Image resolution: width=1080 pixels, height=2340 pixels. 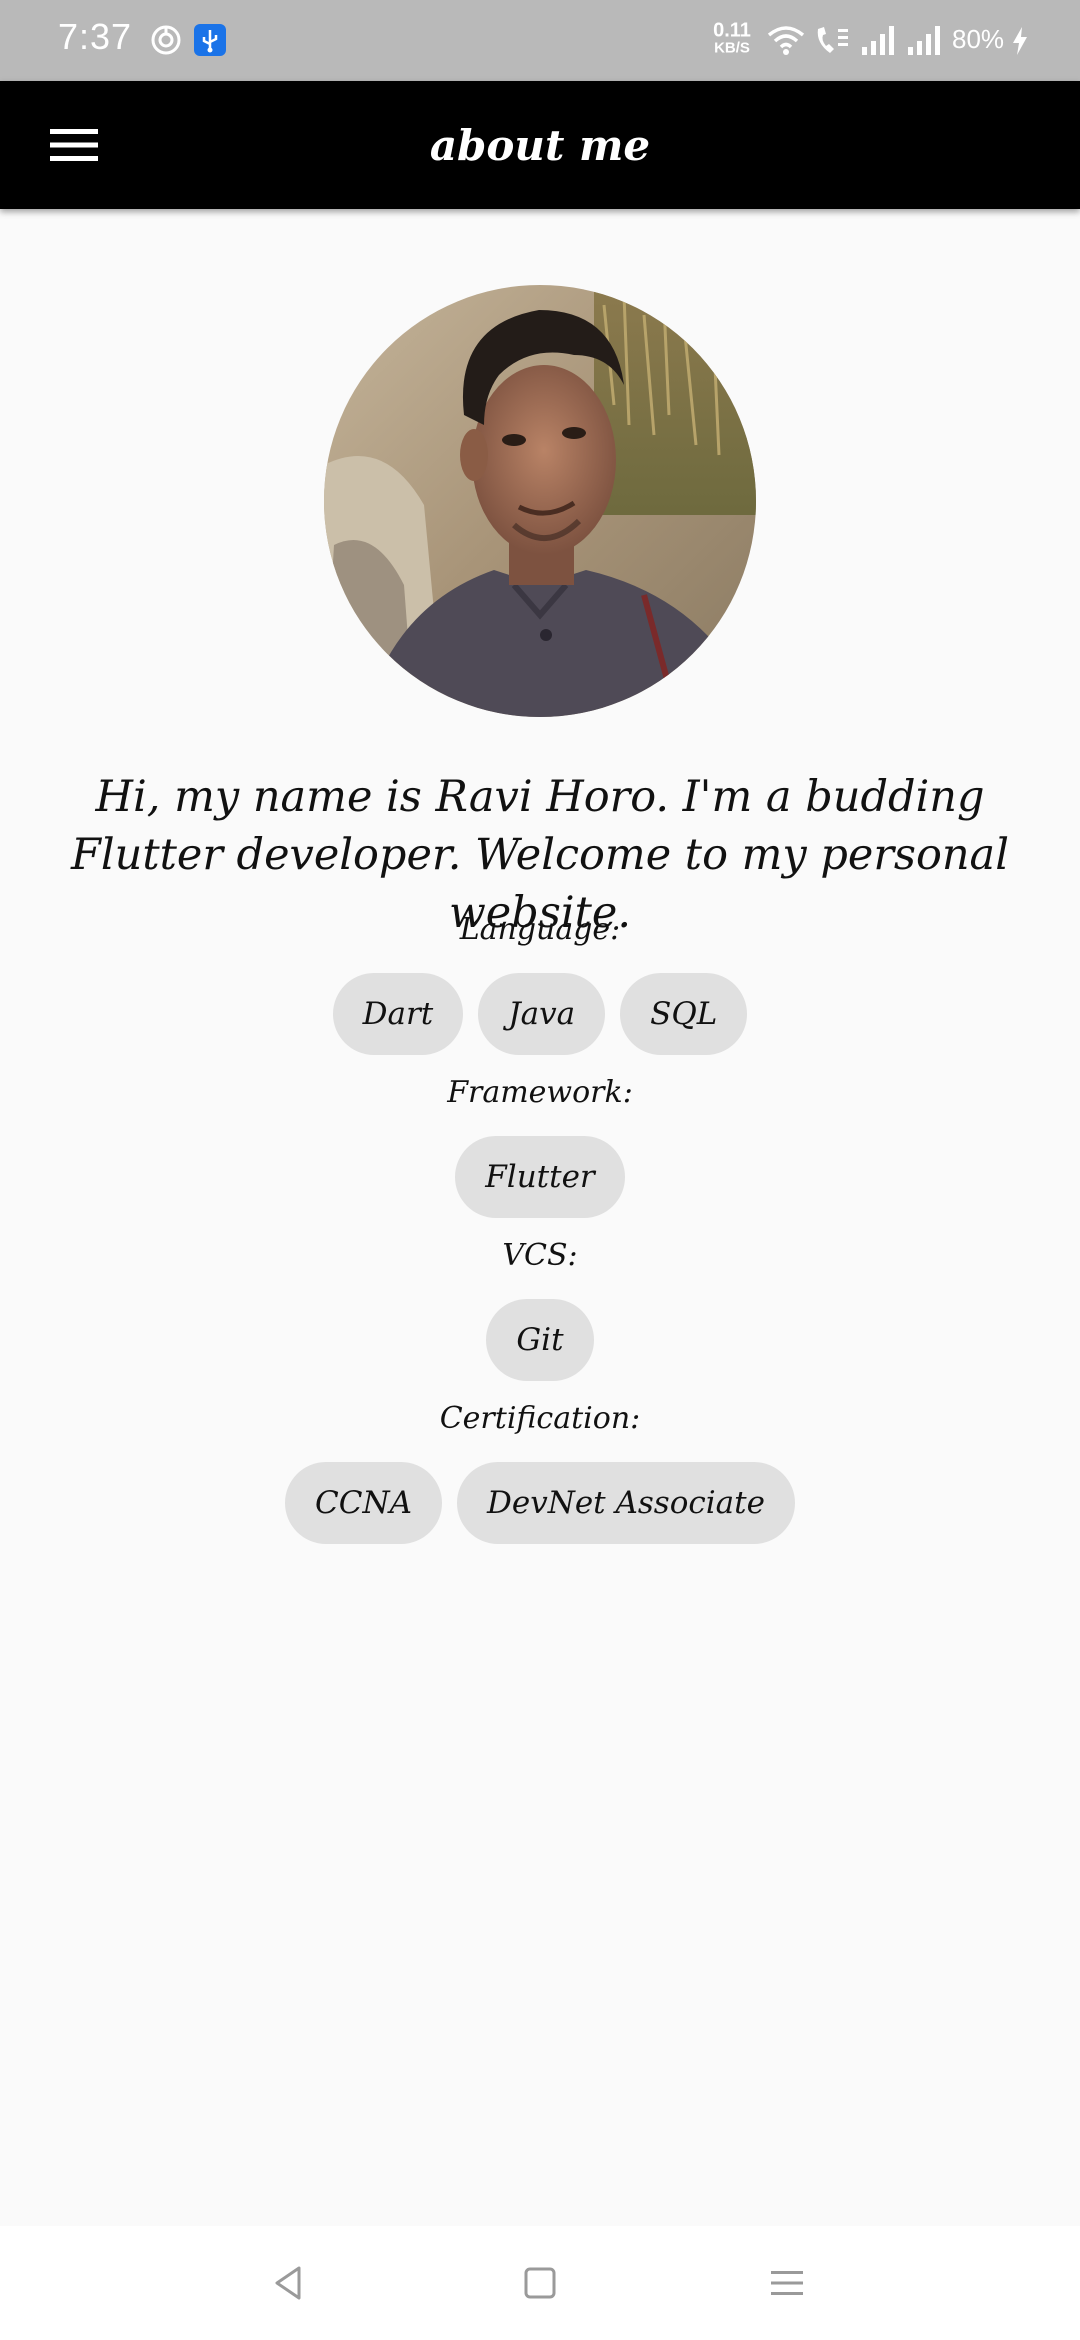 I want to click on language-chips: Dart Java SQL, so click(x=540, y=1014).